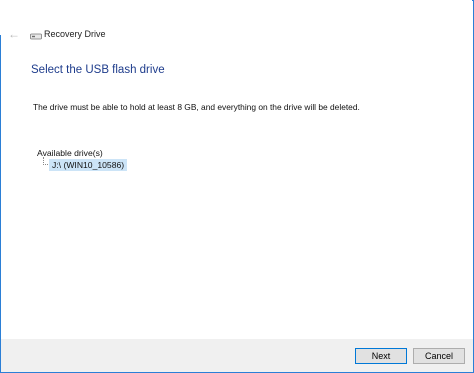 The width and height of the screenshot is (474, 373). I want to click on title-bar: ← Recovery Drive, so click(236, 20).